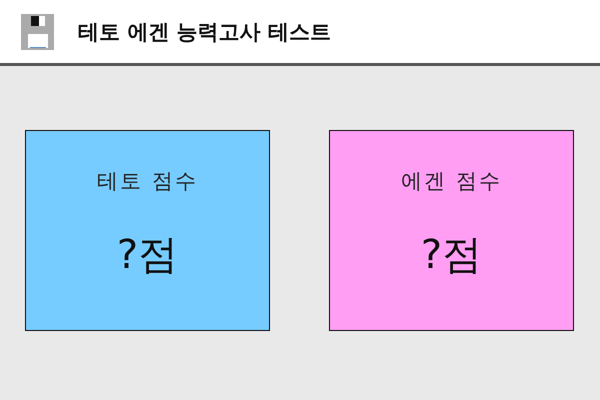 This screenshot has height=400, width=600. I want to click on score-label: 테토 점수, so click(147, 181).